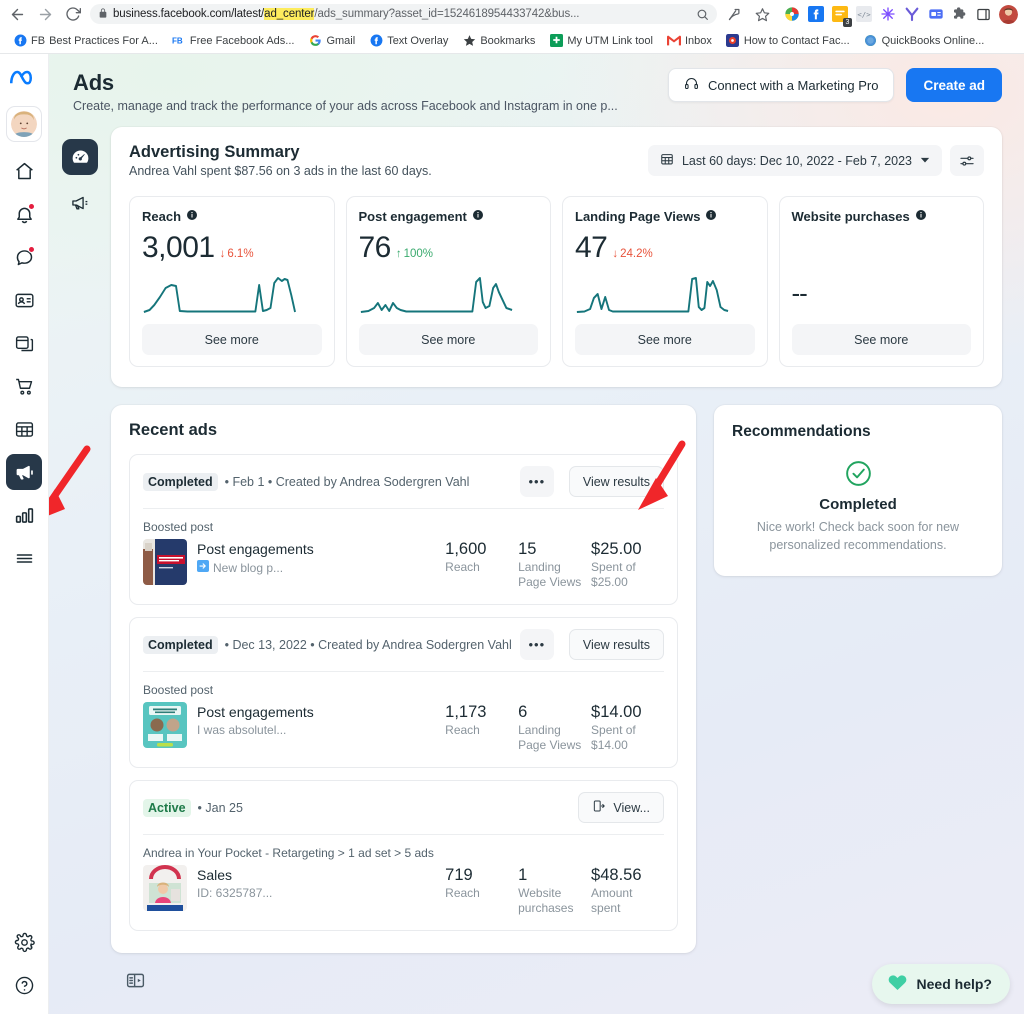 Image resolution: width=1024 pixels, height=1014 pixels. Describe the element at coordinates (165, 562) in the screenshot. I see `ad-thumbnail` at that location.